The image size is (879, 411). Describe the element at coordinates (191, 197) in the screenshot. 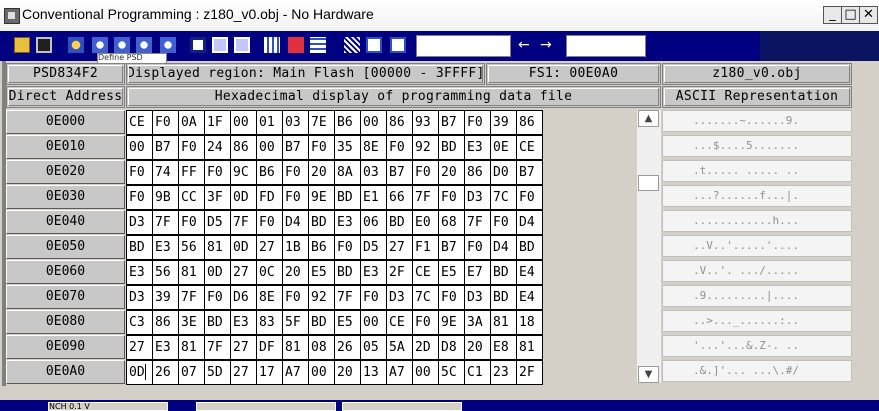

I see `hex-byte-cell: CC` at that location.